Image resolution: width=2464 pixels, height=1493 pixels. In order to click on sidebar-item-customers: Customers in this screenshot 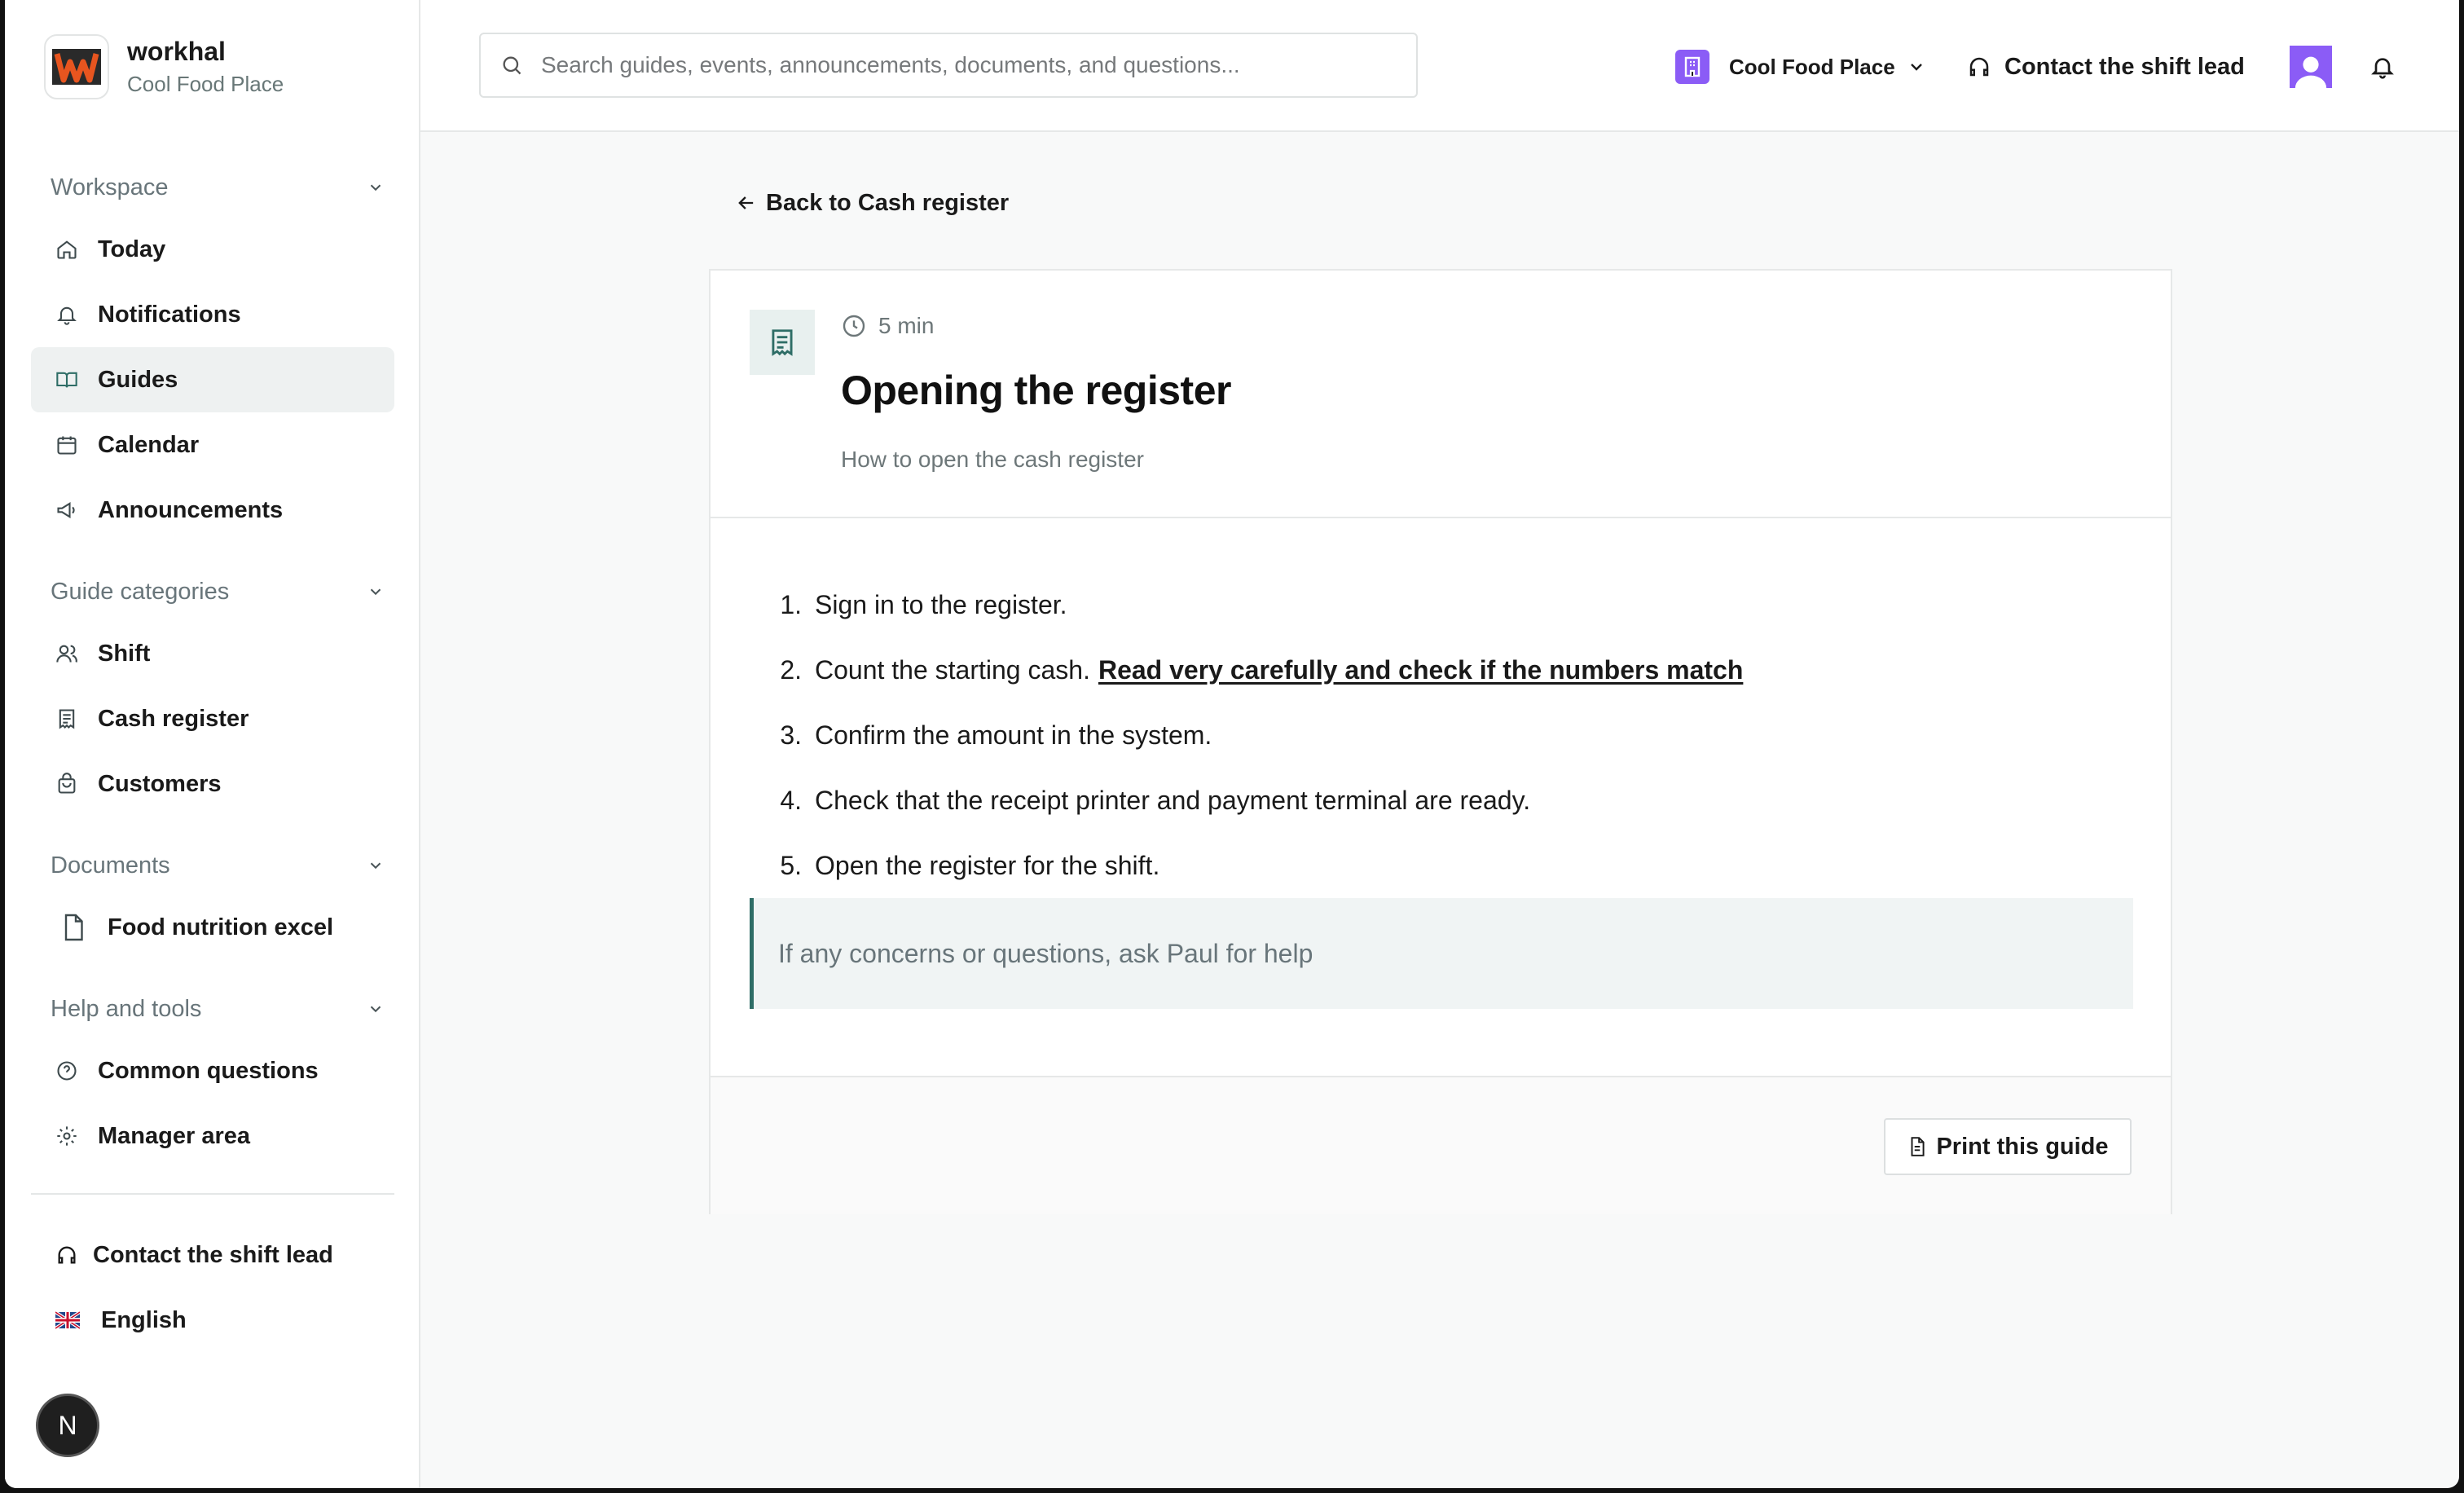, I will do `click(212, 784)`.